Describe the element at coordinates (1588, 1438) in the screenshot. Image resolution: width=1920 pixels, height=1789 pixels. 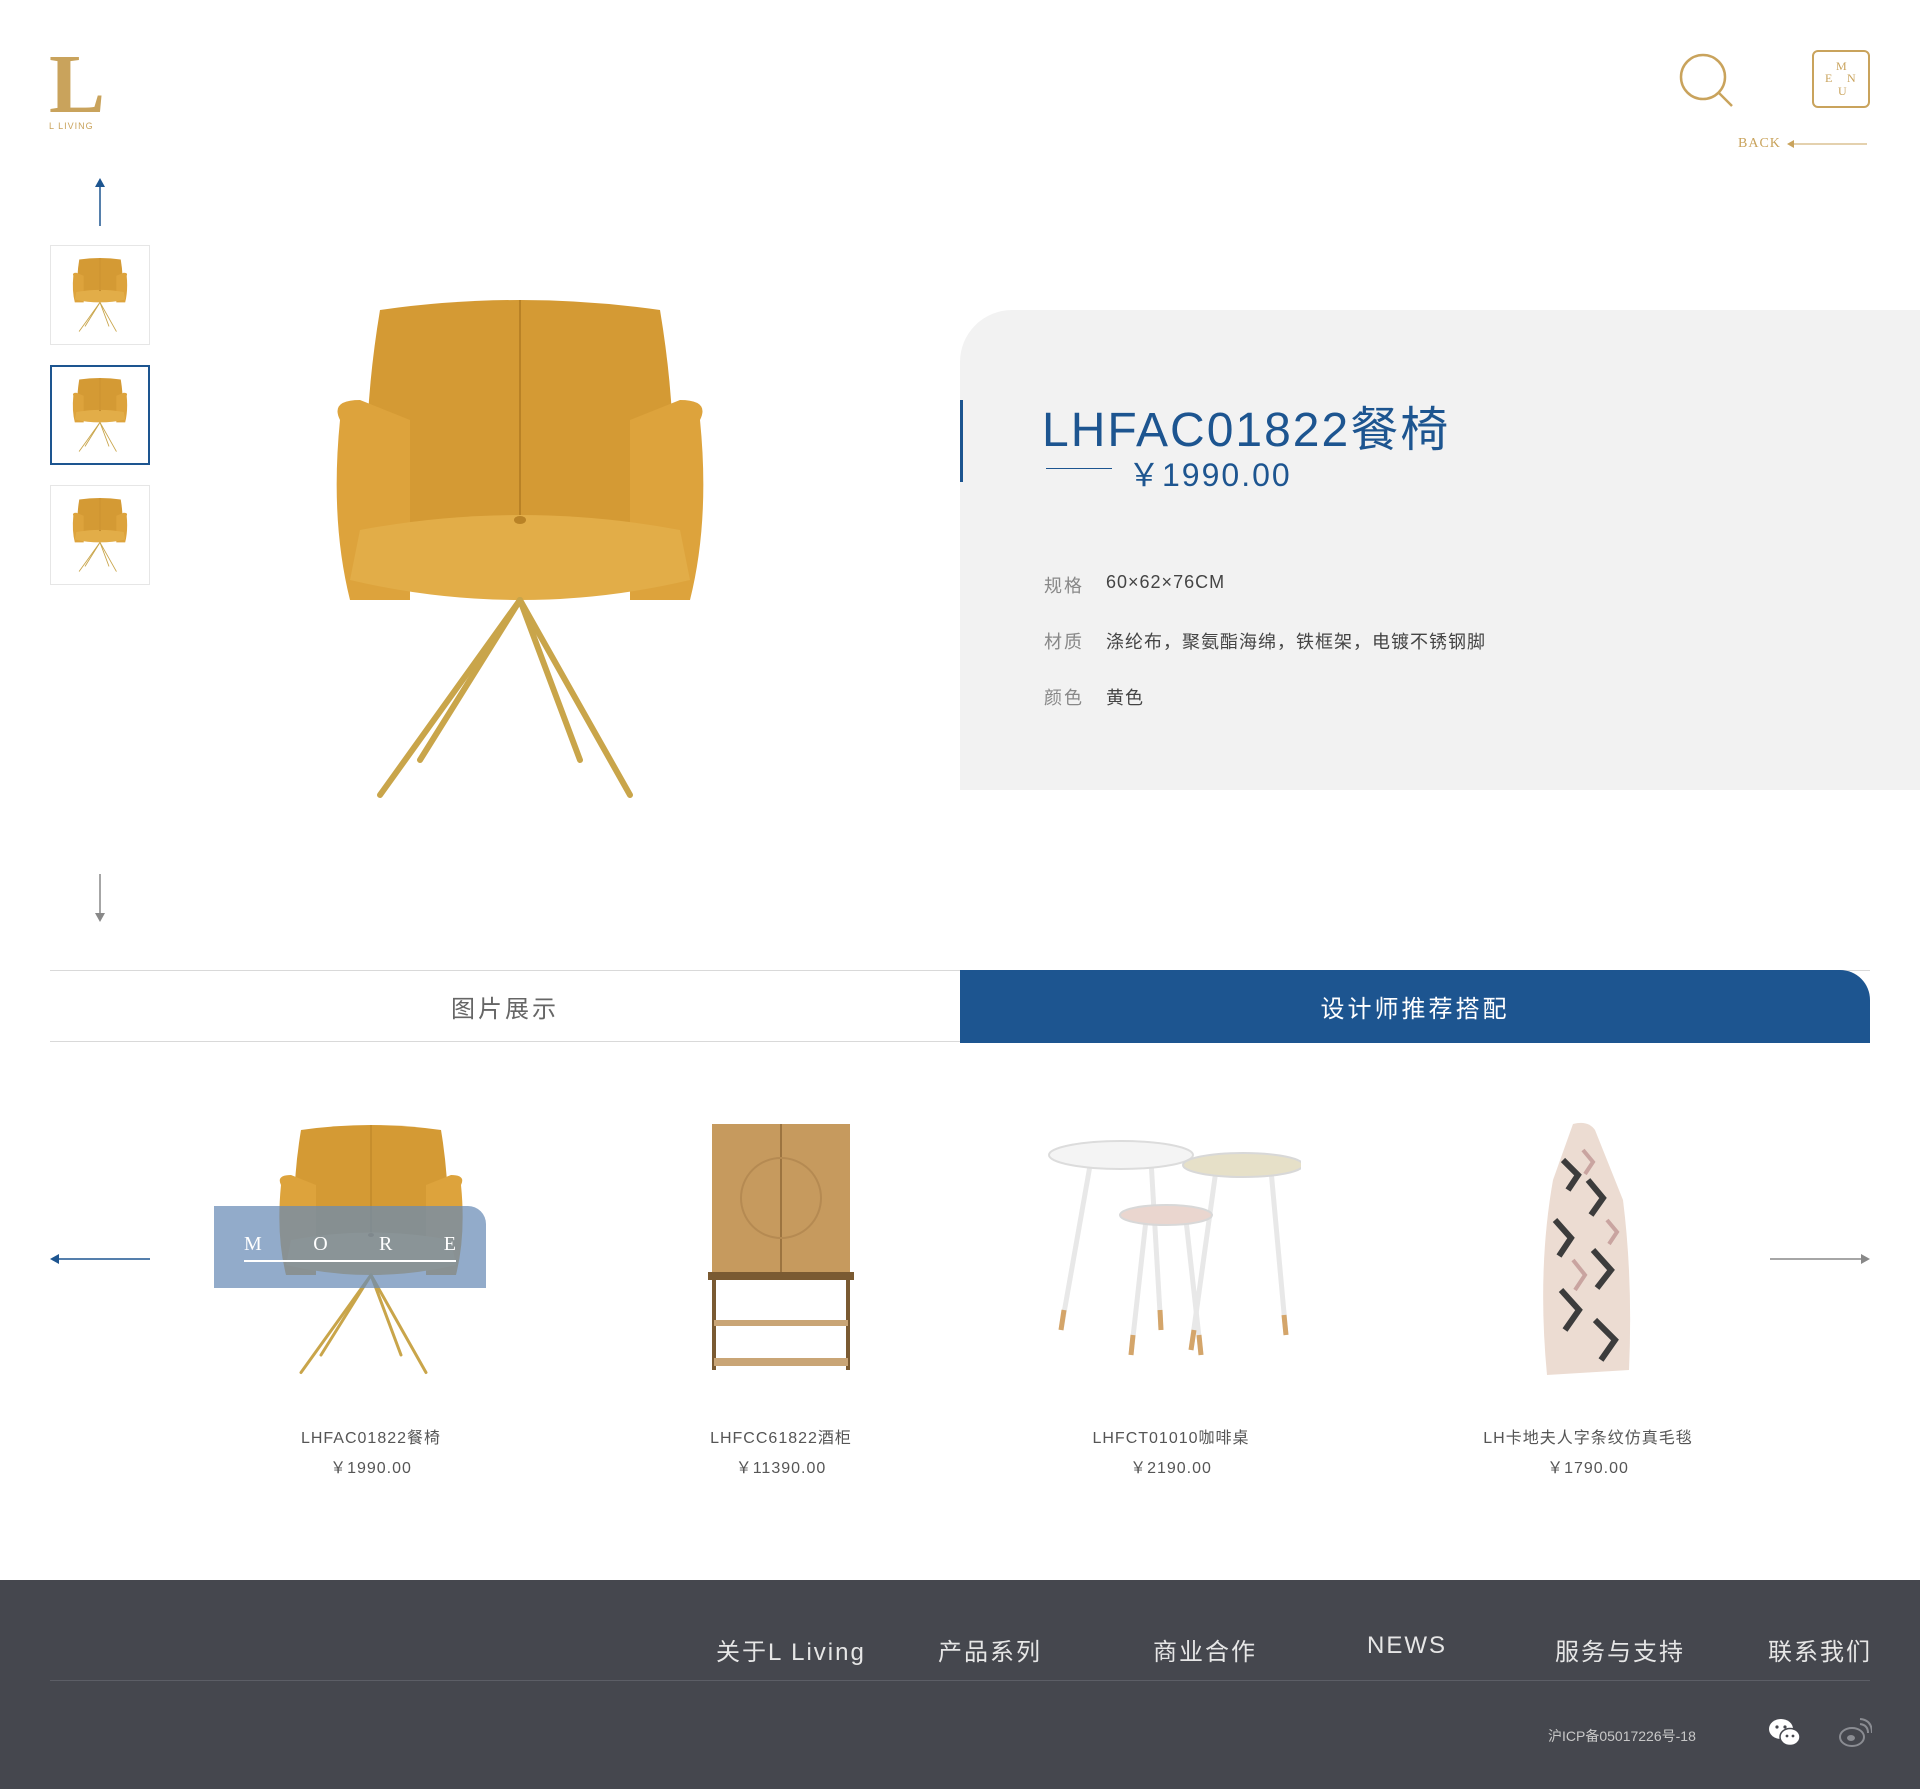
I see `recommendation-name: LH卡地夫人字条纹仿真毛毯` at that location.